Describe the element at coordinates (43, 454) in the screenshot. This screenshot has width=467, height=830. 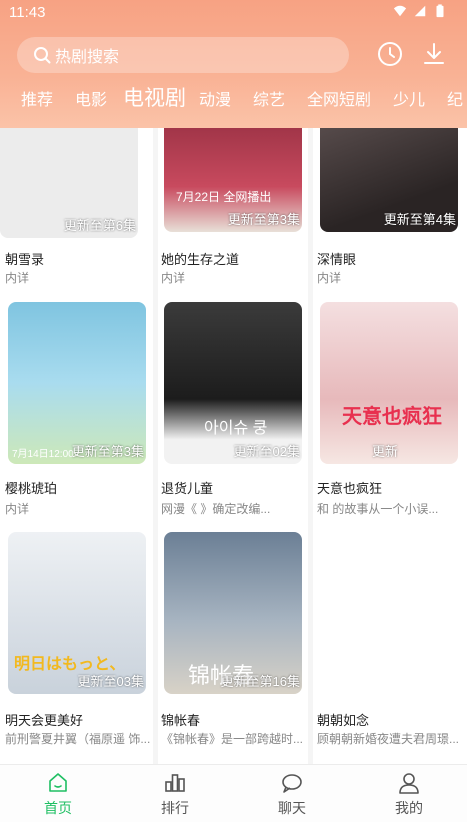
I see `poster-caption: 7月14日12:00` at that location.